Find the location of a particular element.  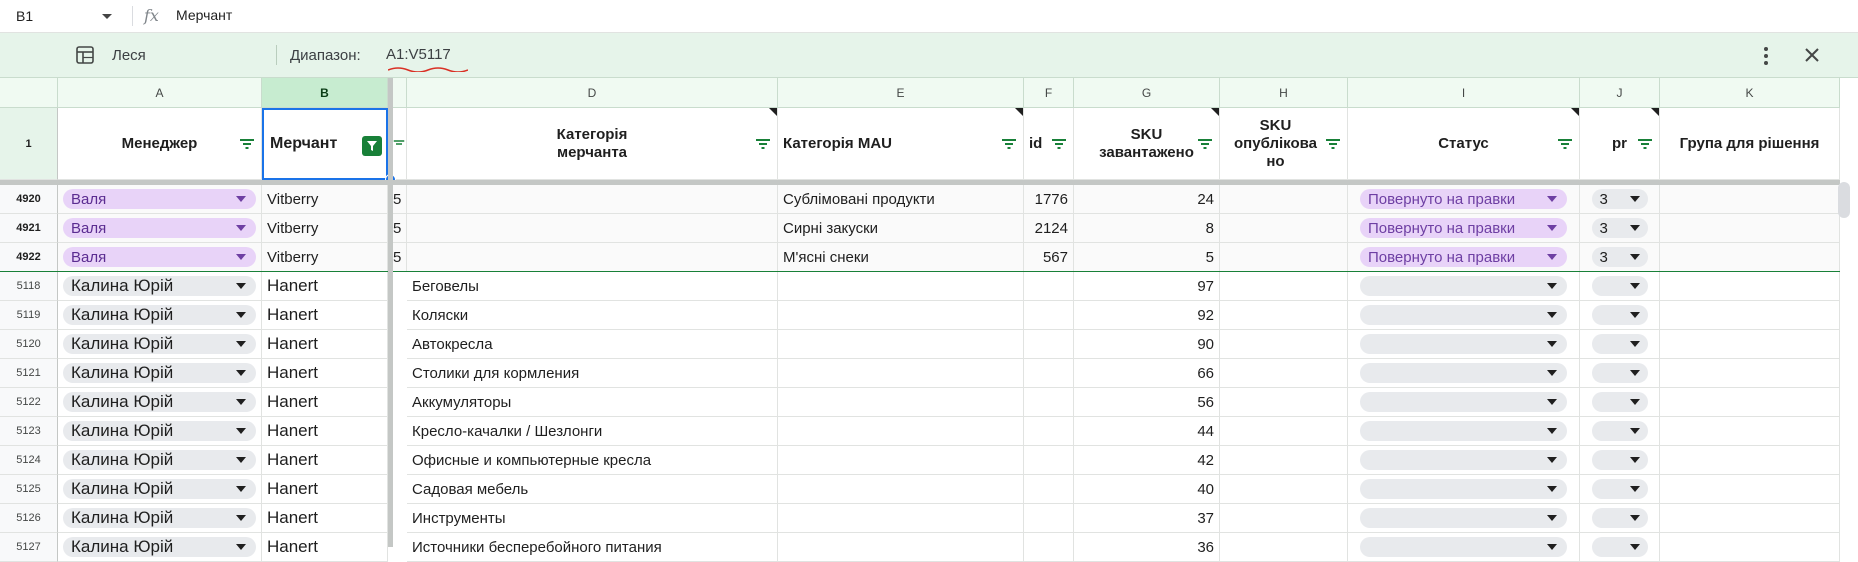

header-cell-status: Статус is located at coordinates (1464, 144).